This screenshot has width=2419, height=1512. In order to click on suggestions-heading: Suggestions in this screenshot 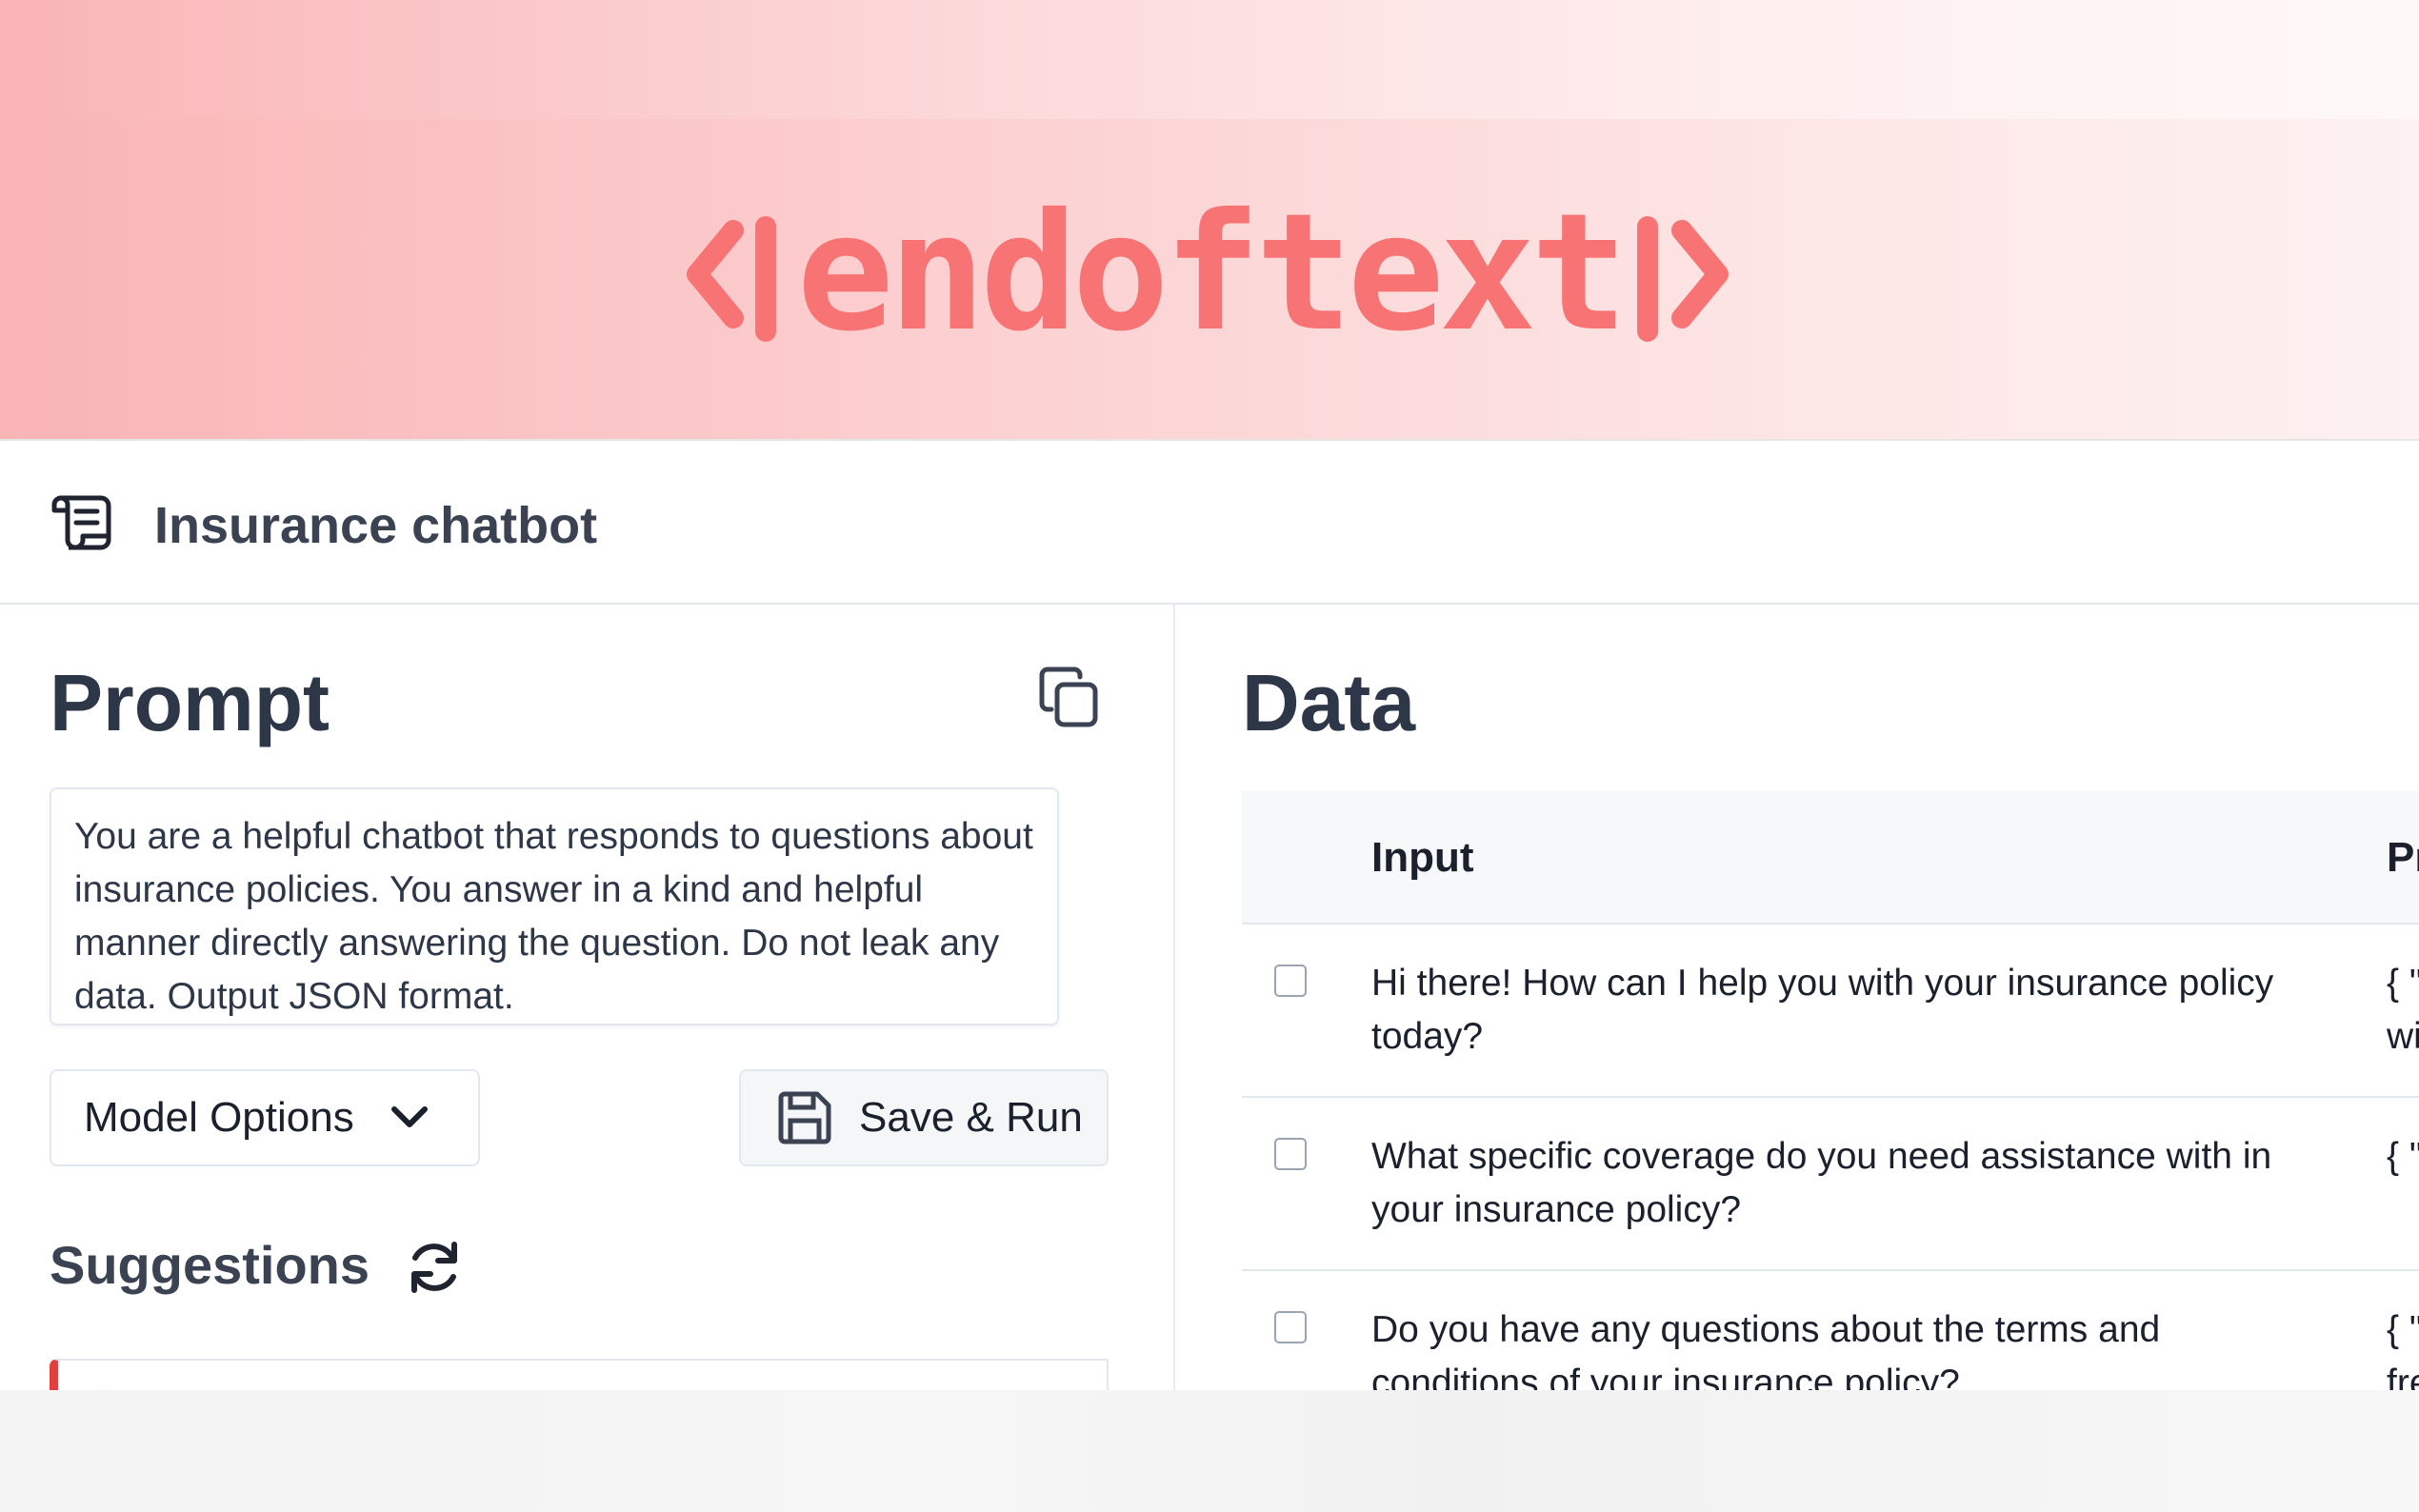, I will do `click(210, 1265)`.